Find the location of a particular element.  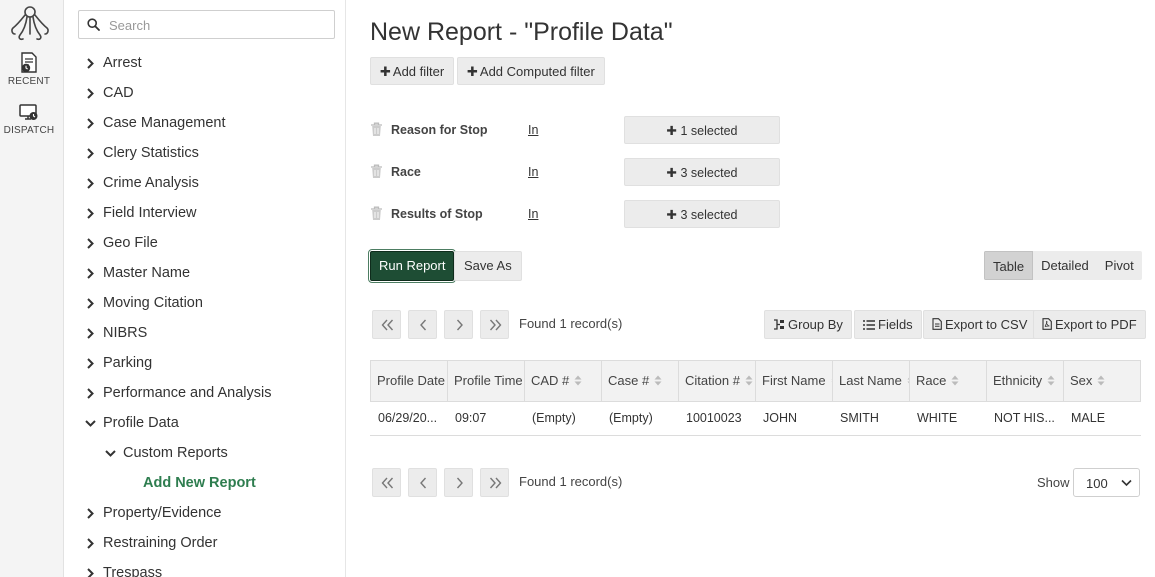

column-header-first-name: First Name is located at coordinates (794, 381).